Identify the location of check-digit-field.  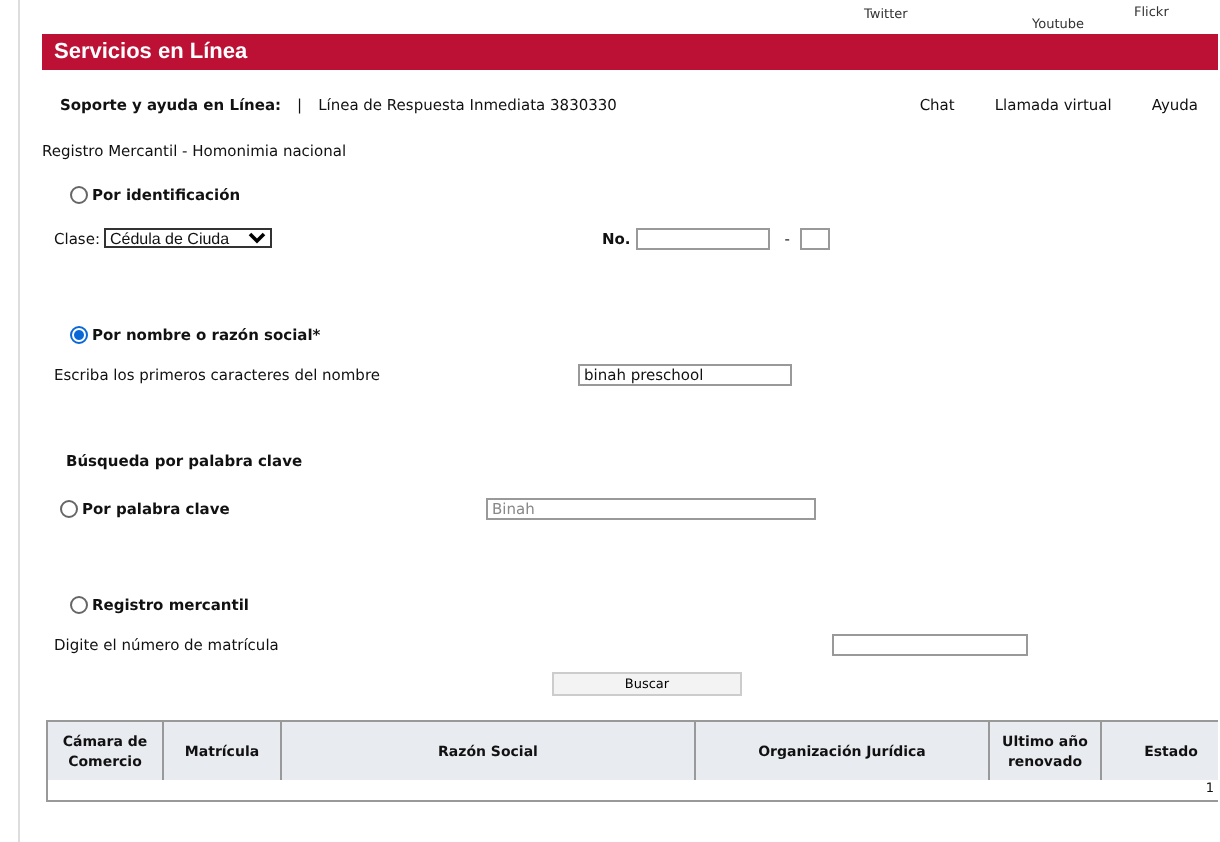
(814, 238).